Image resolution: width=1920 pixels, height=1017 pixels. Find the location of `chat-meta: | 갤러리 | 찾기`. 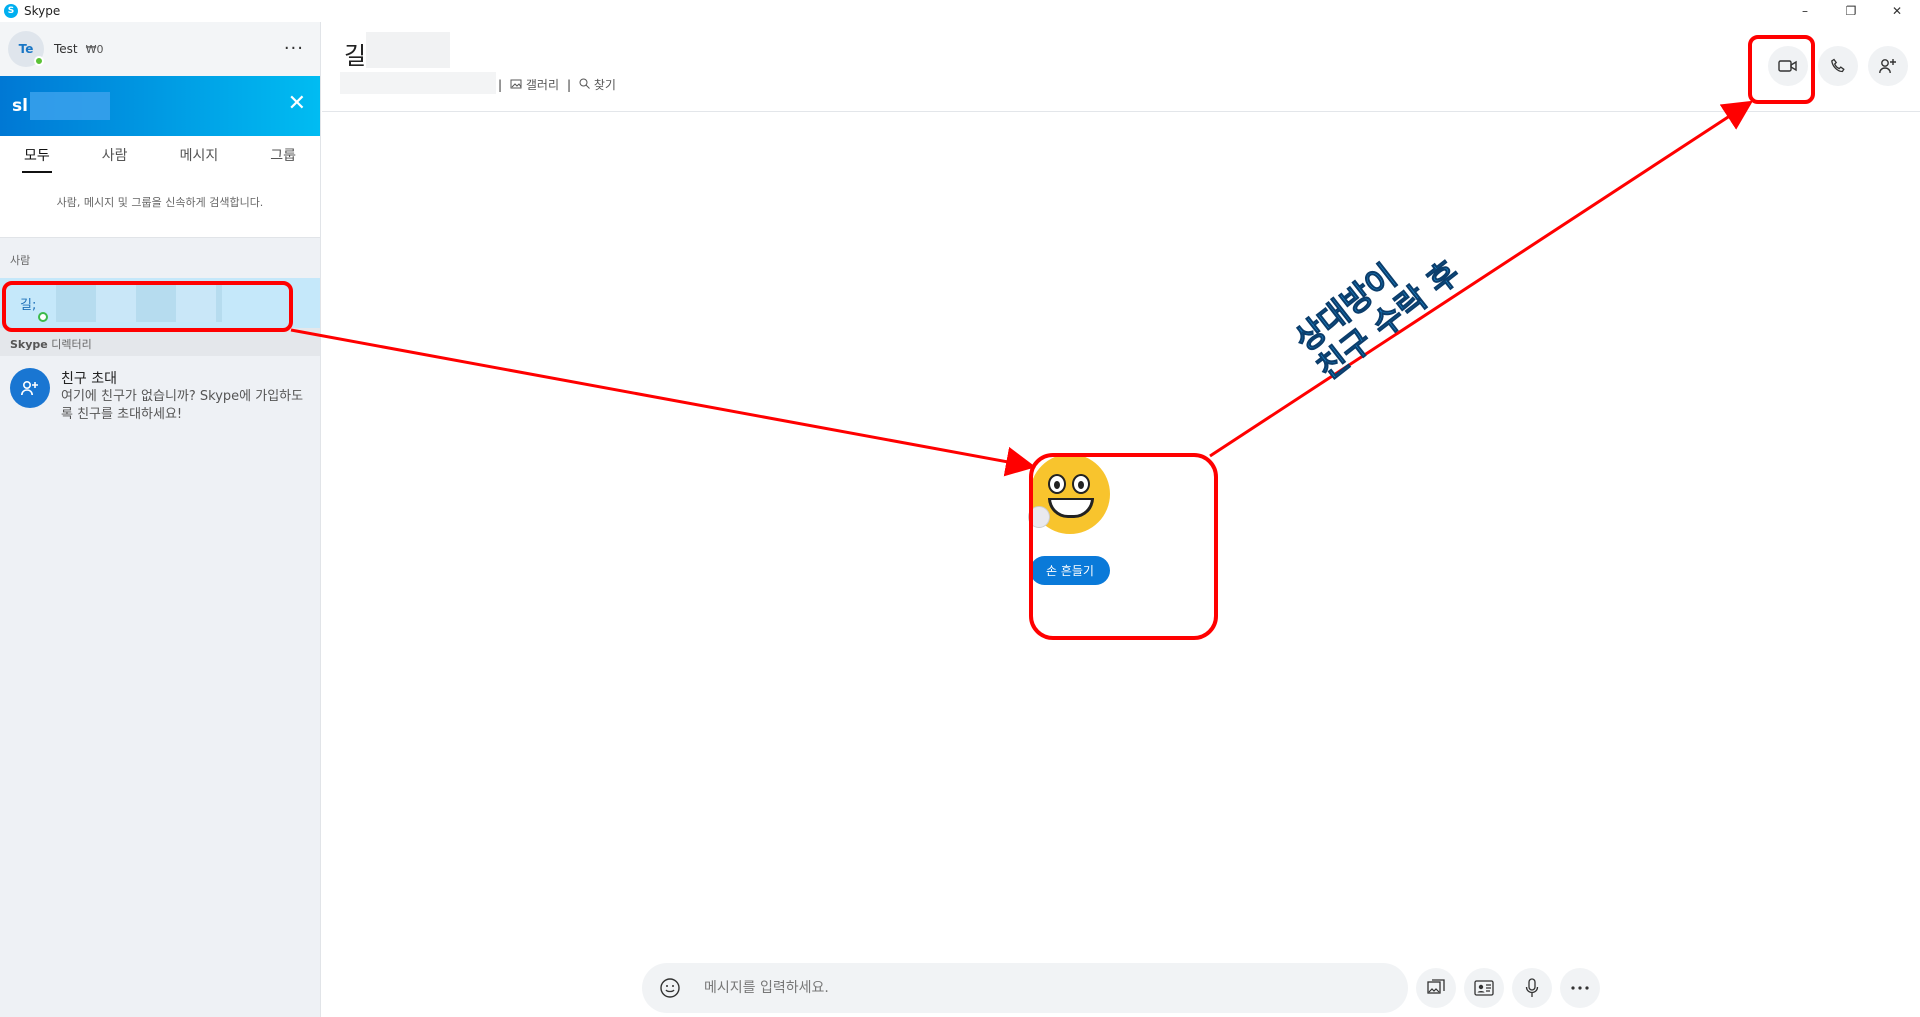

chat-meta: | 갤러리 | 찾기 is located at coordinates (557, 84).